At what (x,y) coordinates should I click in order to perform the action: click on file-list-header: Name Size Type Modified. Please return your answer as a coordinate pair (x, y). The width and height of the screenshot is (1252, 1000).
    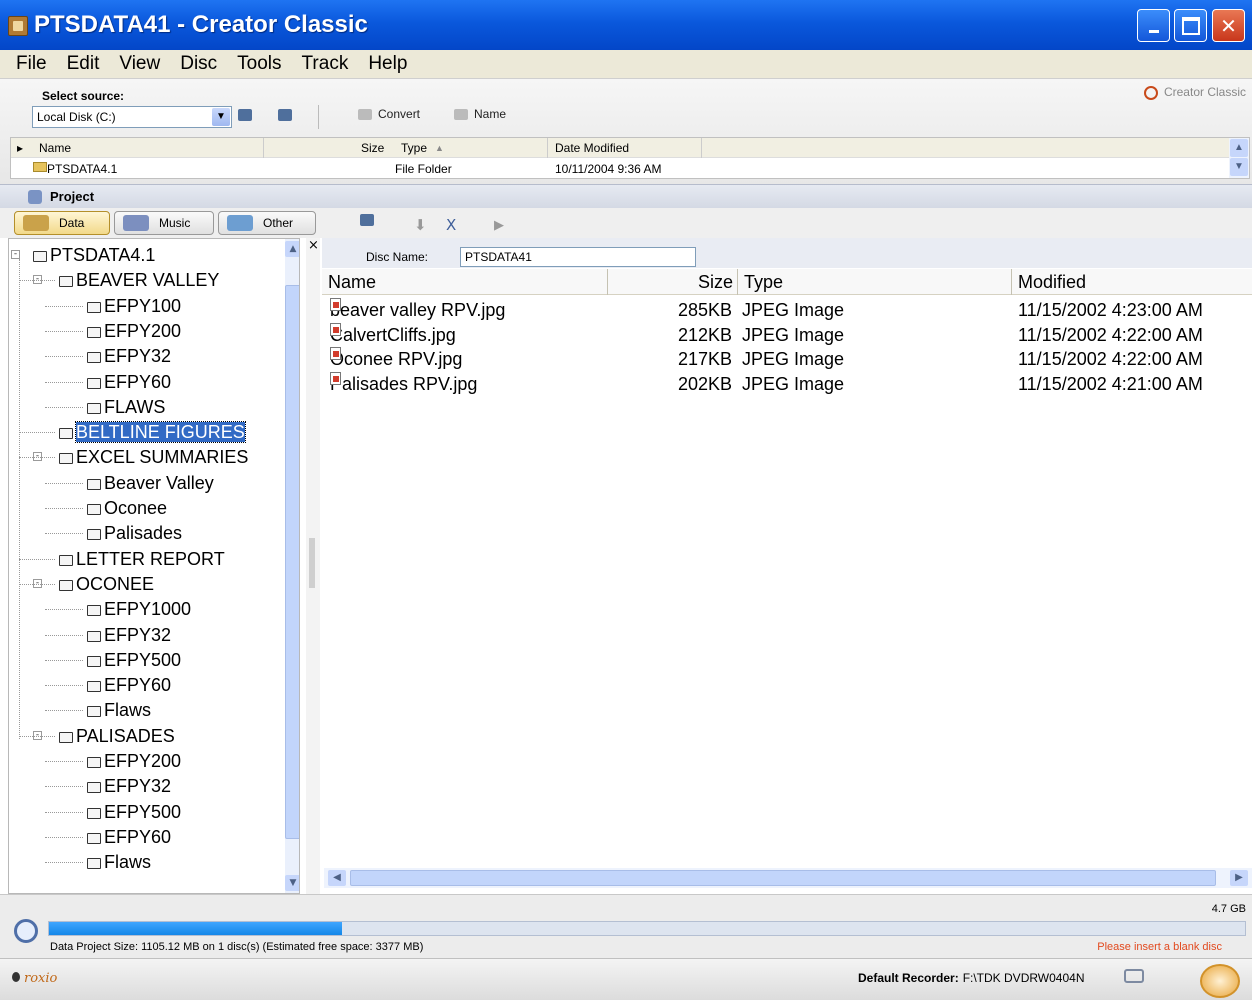
    Looking at the image, I should click on (787, 282).